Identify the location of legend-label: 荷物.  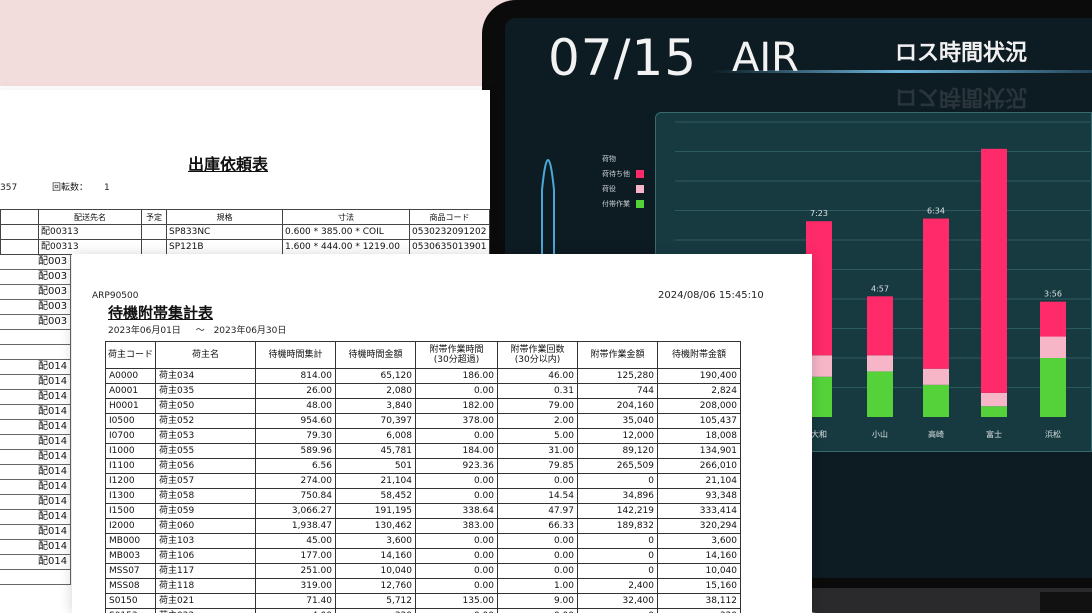
(609, 159).